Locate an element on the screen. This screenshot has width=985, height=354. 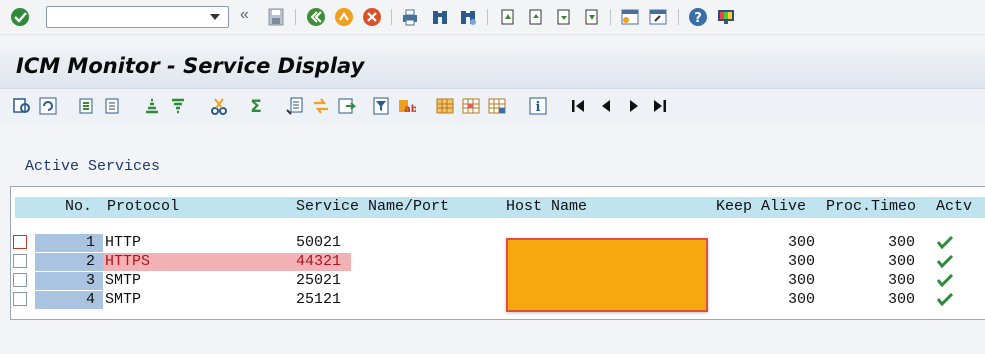
new-session-icon is located at coordinates (630, 17).